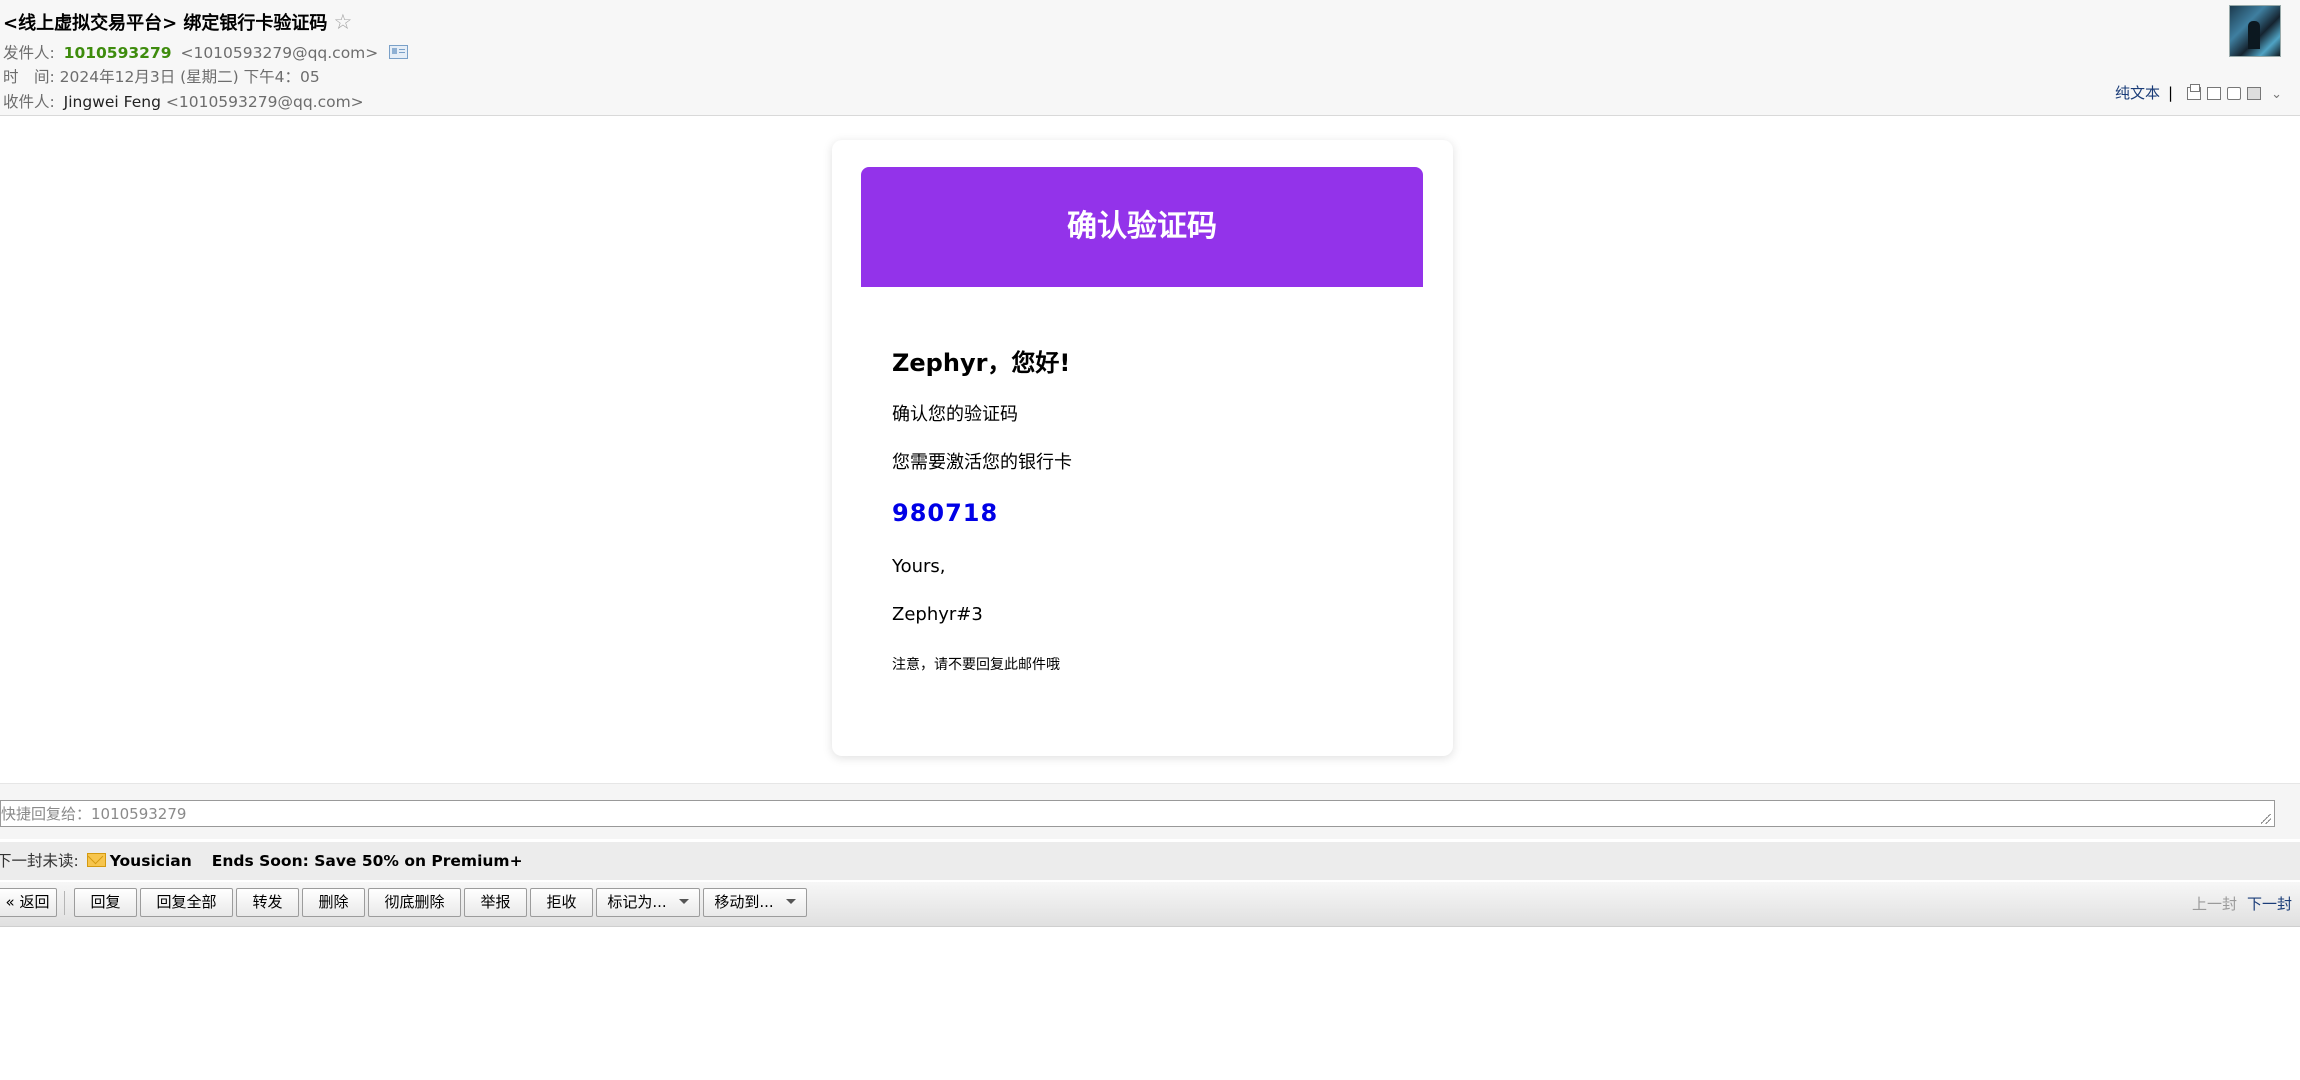  Describe the element at coordinates (2269, 904) in the screenshot. I see `next-mail-link: 下一封` at that location.